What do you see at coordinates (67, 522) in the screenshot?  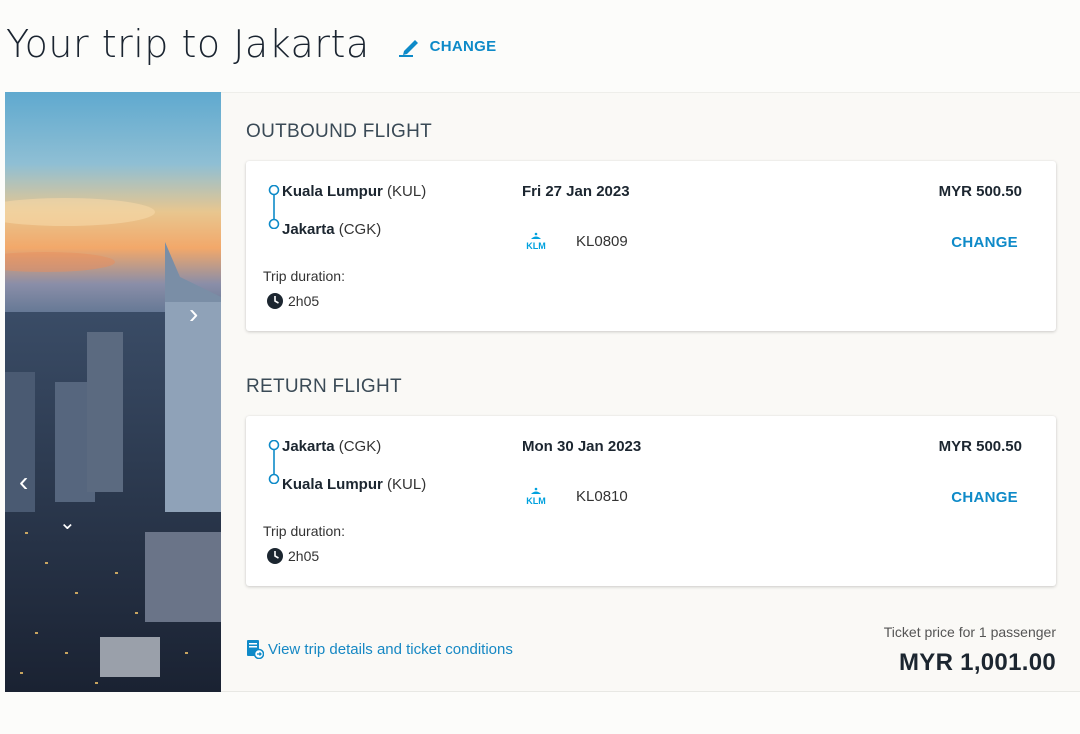 I see `chevron-down-icon: ⌄` at bounding box center [67, 522].